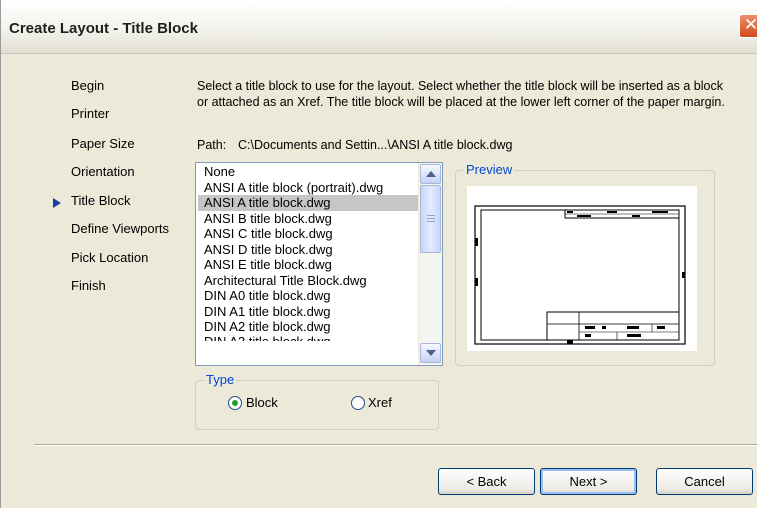 The image size is (757, 508). What do you see at coordinates (308, 312) in the screenshot?
I see `list-item: DIN A1 title block.dwg` at bounding box center [308, 312].